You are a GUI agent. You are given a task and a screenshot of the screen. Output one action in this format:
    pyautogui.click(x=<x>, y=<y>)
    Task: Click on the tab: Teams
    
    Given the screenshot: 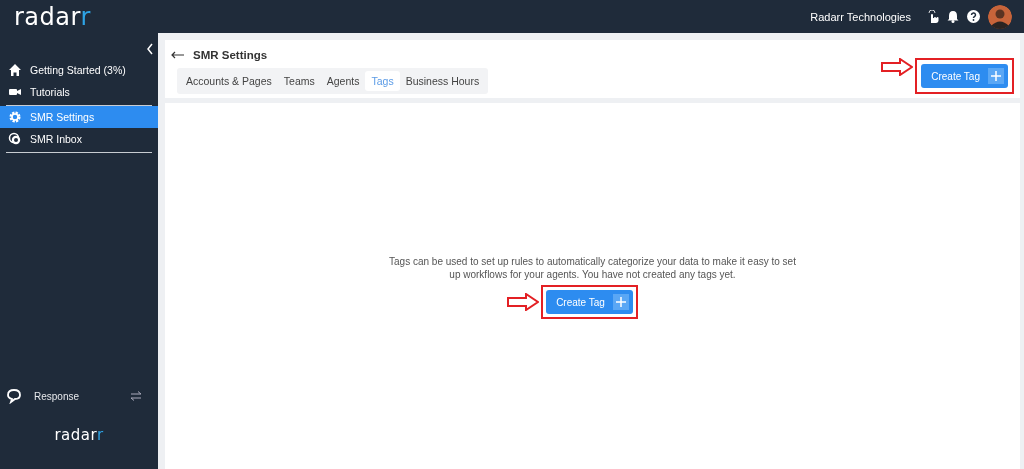 What is the action you would take?
    pyautogui.click(x=299, y=81)
    